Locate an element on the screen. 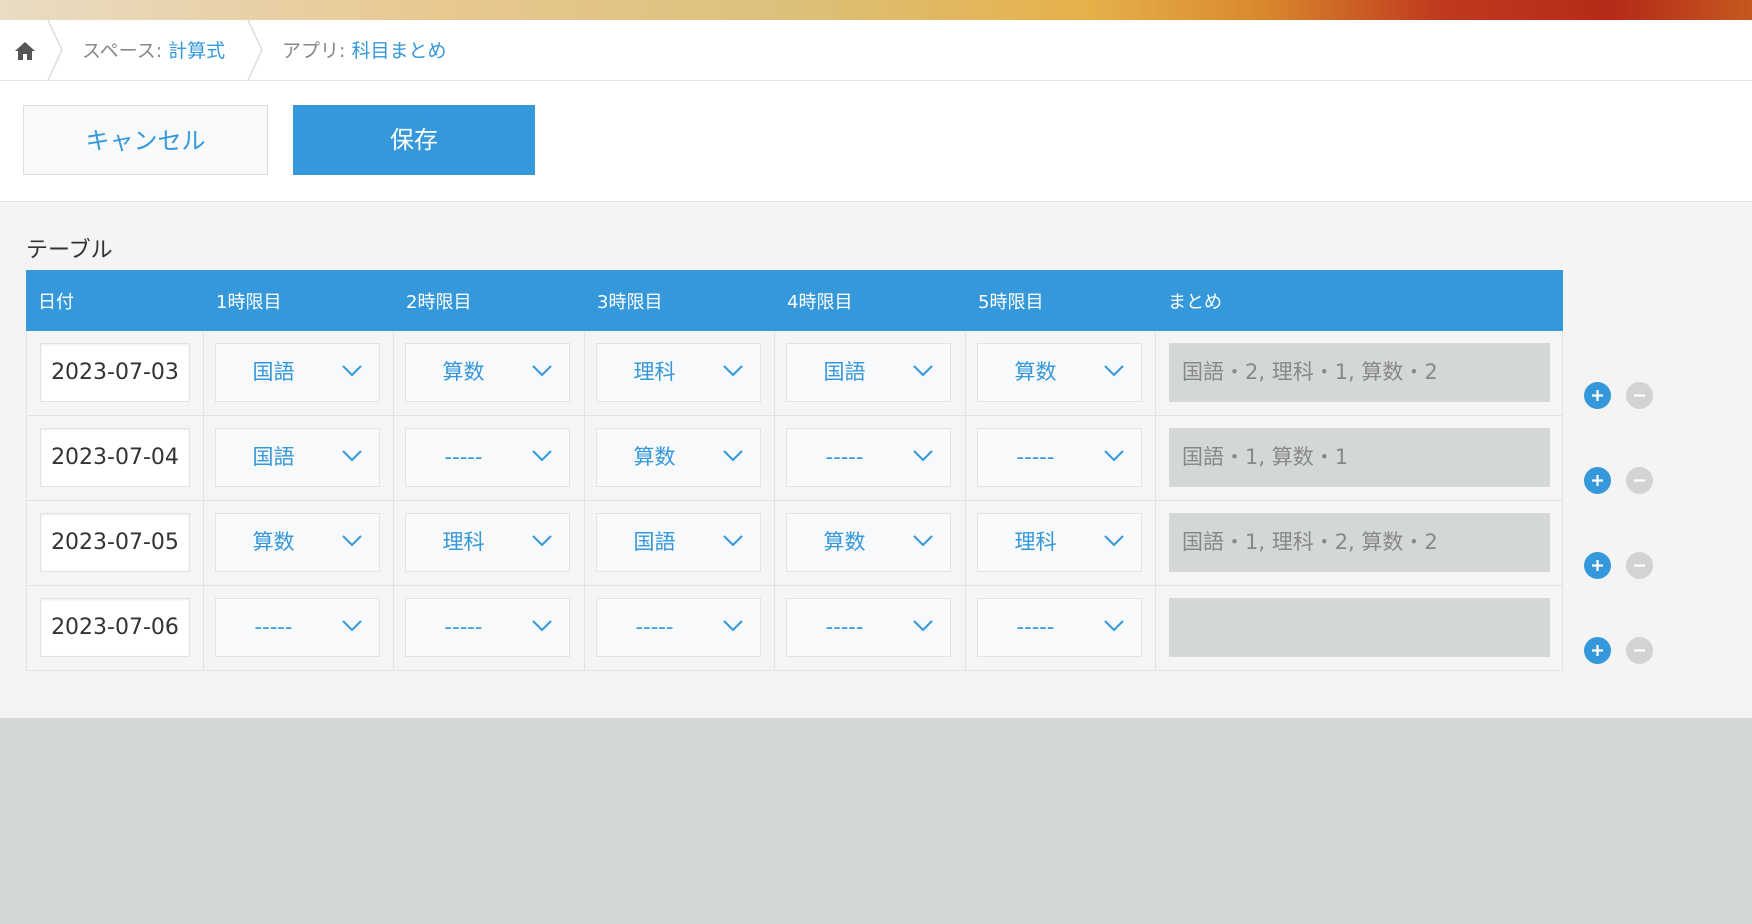 This screenshot has height=924, width=1752. column-header-period-3: 3時限目 is located at coordinates (630, 302).